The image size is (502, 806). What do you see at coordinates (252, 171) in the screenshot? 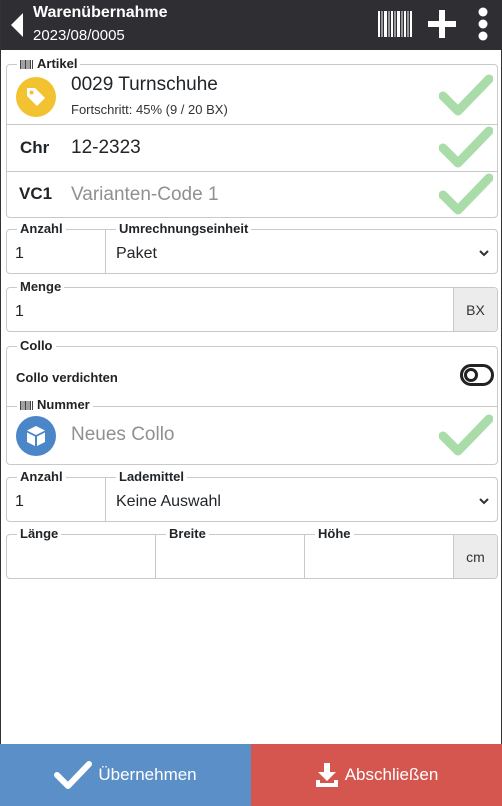
I see `chr-divider` at bounding box center [252, 171].